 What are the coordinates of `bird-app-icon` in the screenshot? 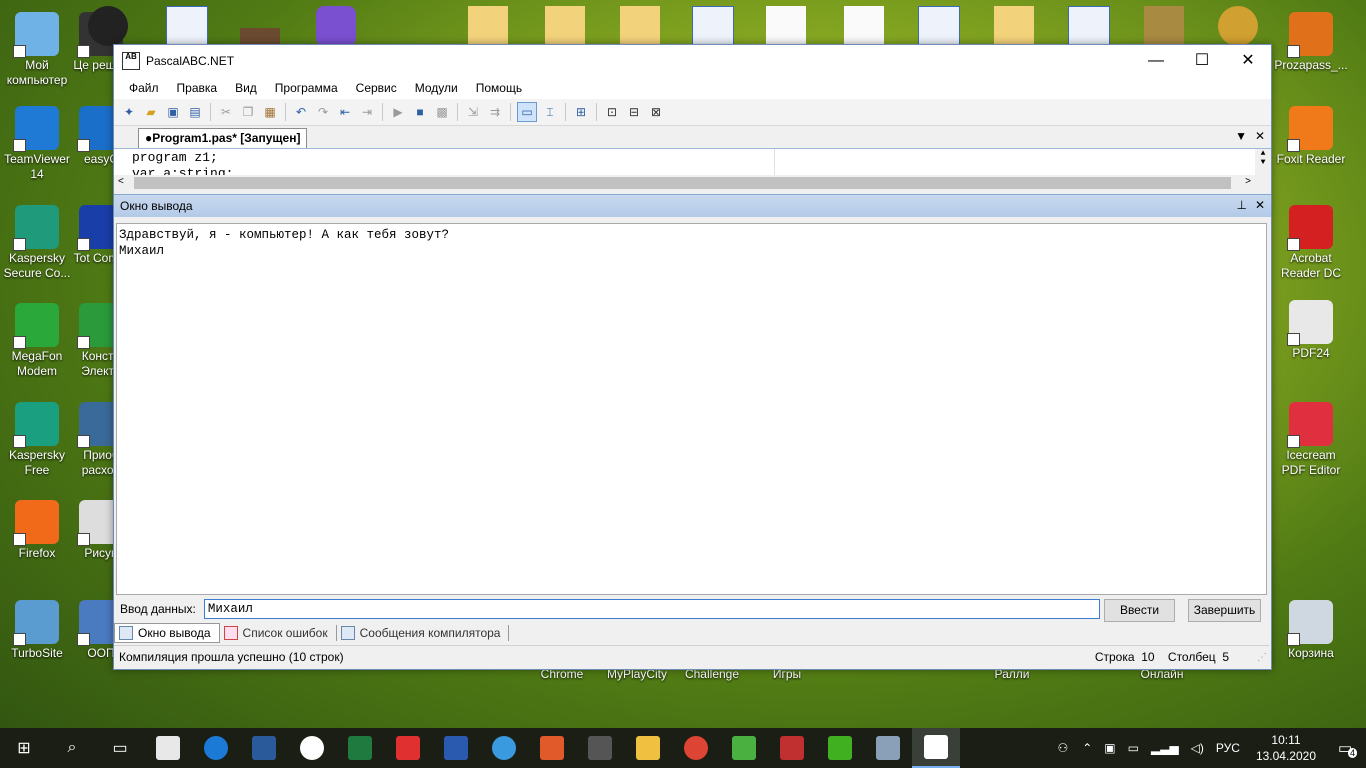 It's located at (504, 748).